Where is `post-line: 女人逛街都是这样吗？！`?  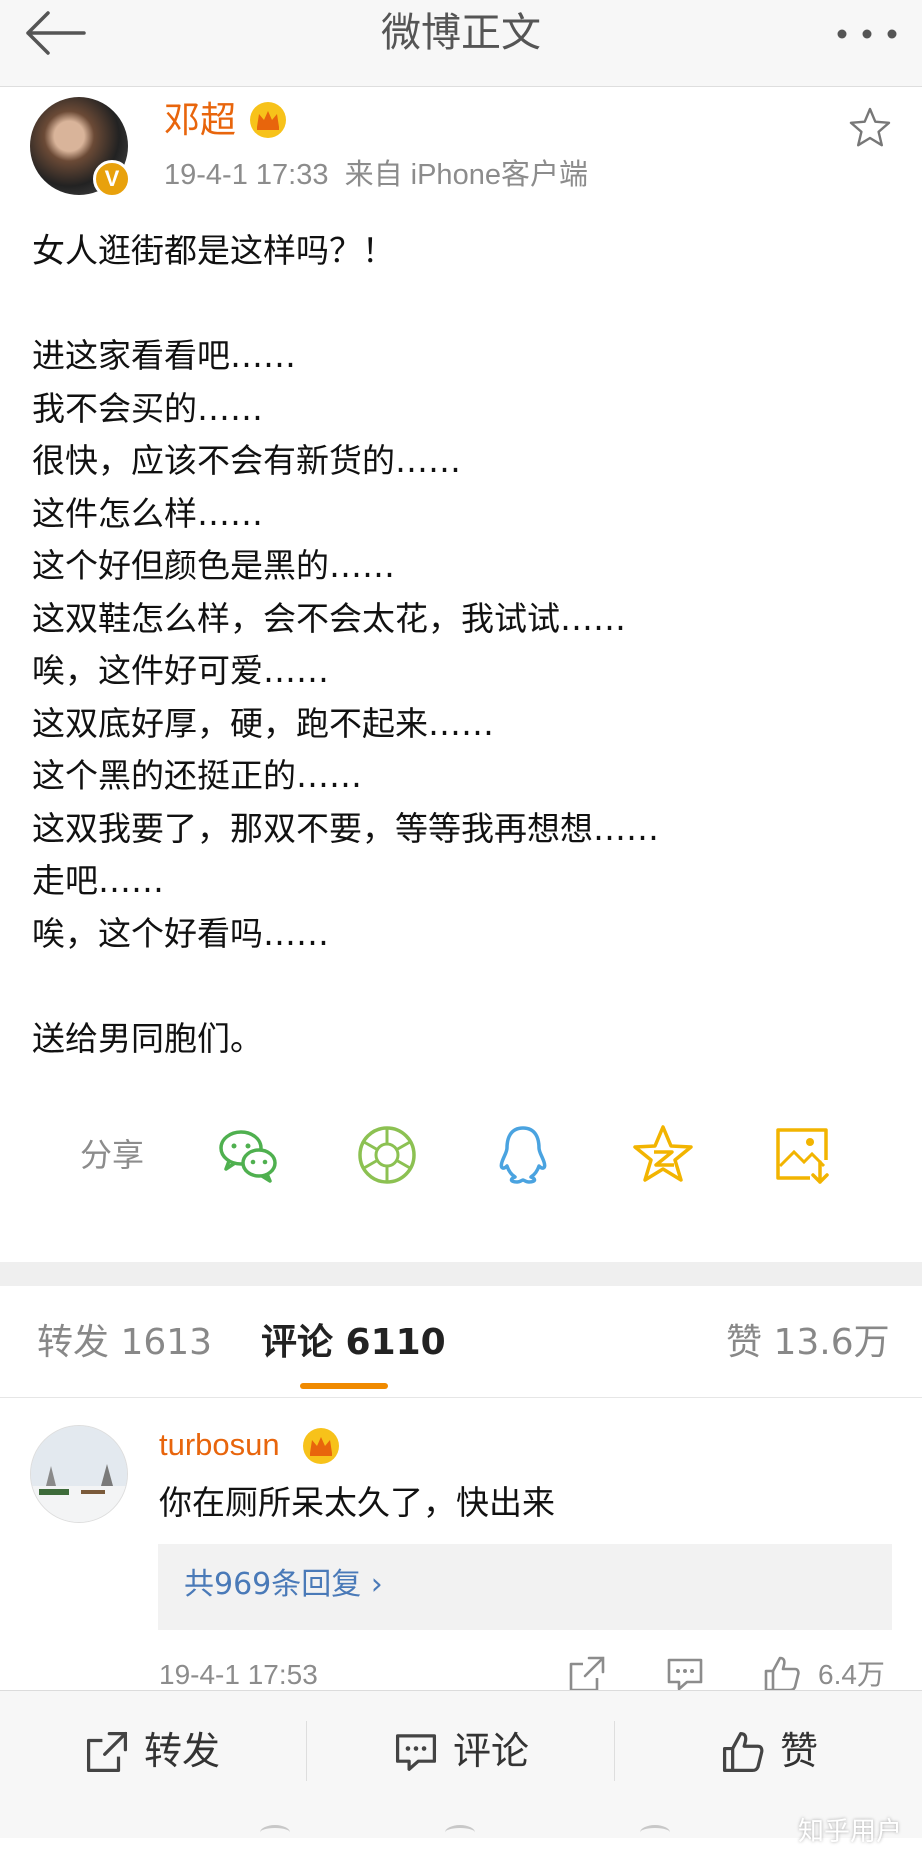
post-line: 女人逛街都是这样吗？！ is located at coordinates (213, 250).